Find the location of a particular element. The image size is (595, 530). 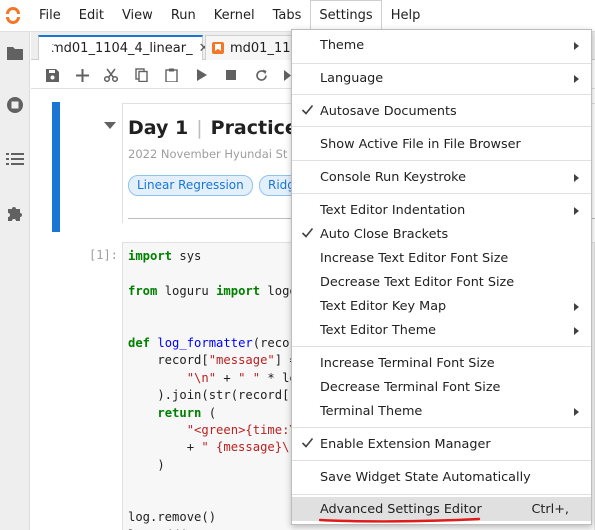

menu-kernel: Kernel is located at coordinates (234, 16).